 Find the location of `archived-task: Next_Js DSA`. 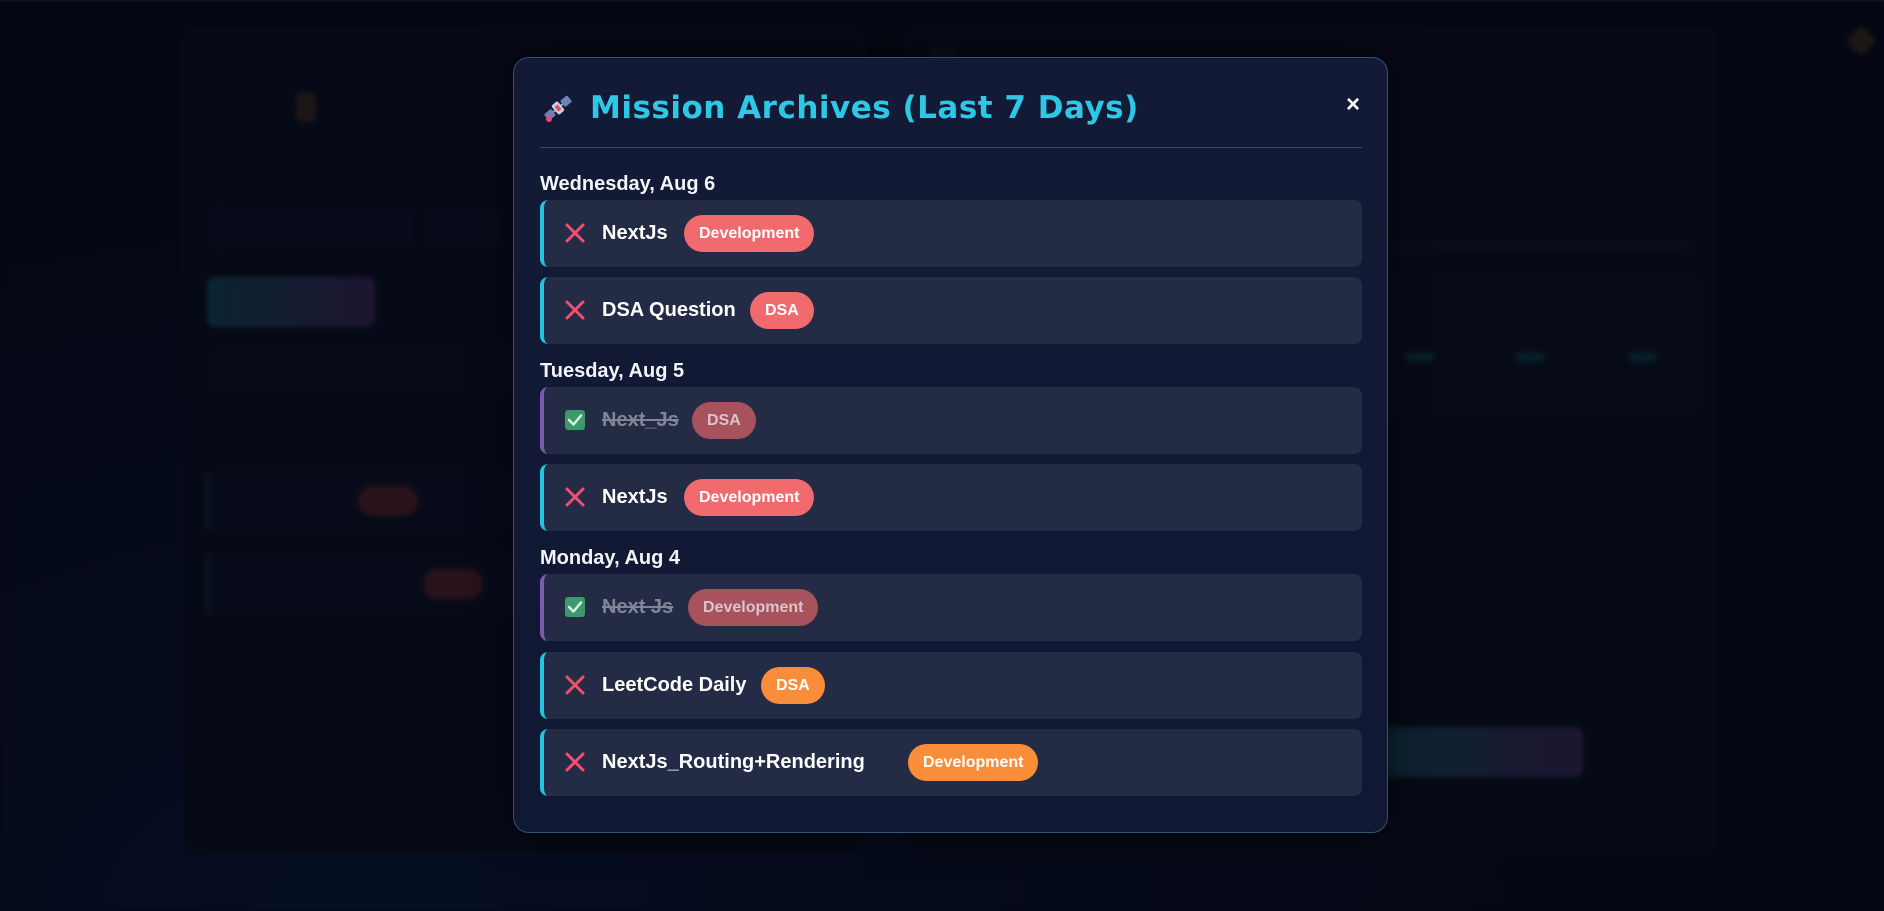

archived-task: Next_Js DSA is located at coordinates (951, 420).